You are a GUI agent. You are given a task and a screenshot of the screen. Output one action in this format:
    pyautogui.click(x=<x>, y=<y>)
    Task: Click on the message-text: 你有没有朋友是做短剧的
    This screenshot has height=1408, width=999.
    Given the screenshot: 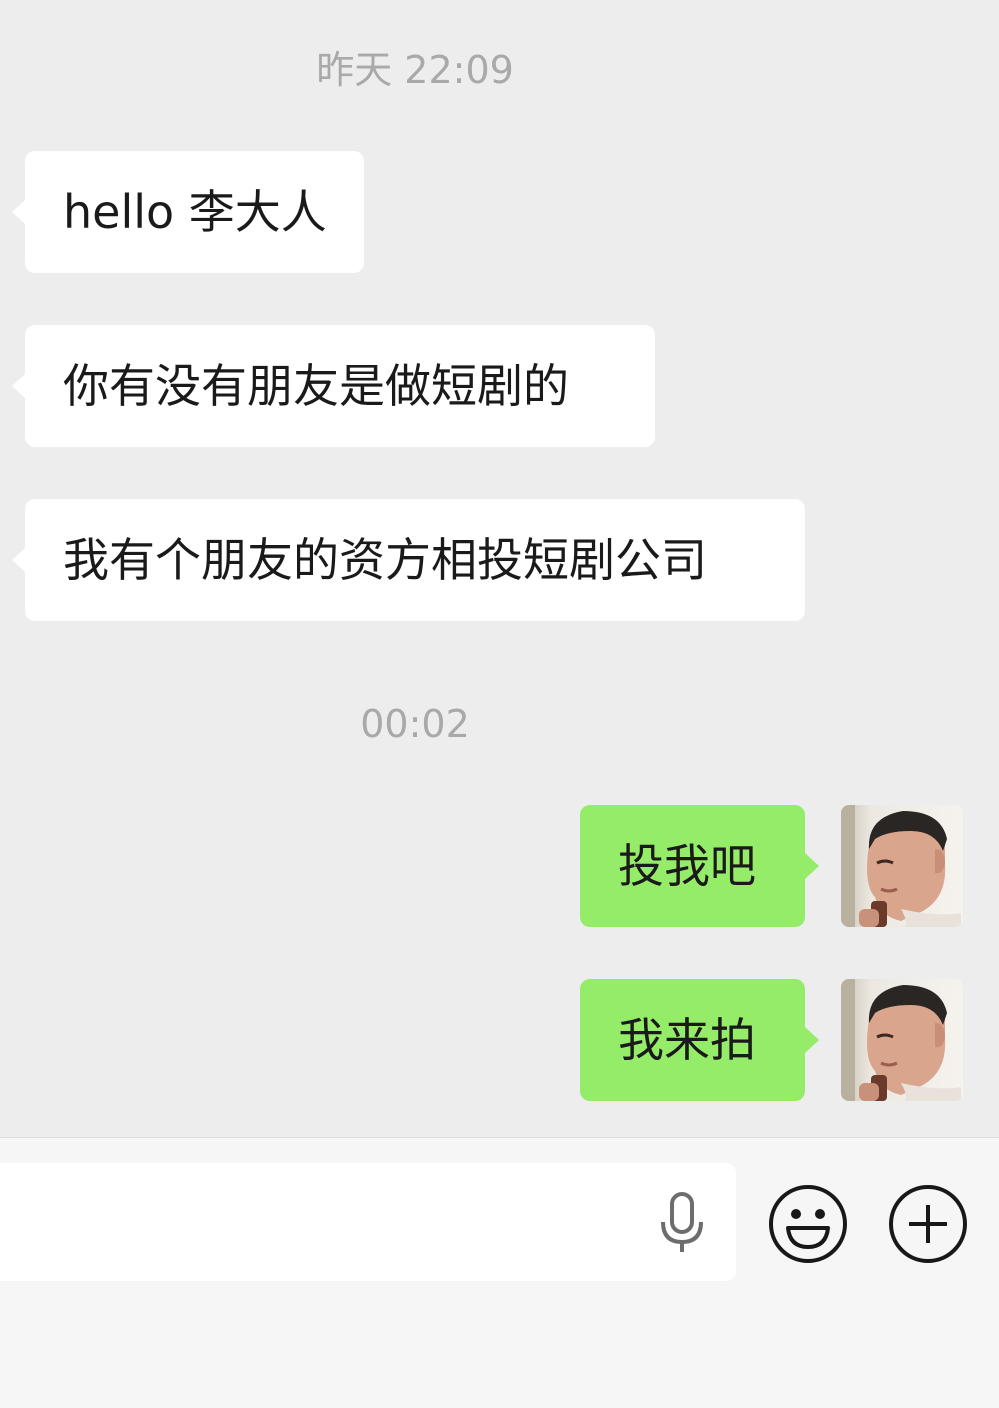 What is the action you would take?
    pyautogui.click(x=316, y=386)
    